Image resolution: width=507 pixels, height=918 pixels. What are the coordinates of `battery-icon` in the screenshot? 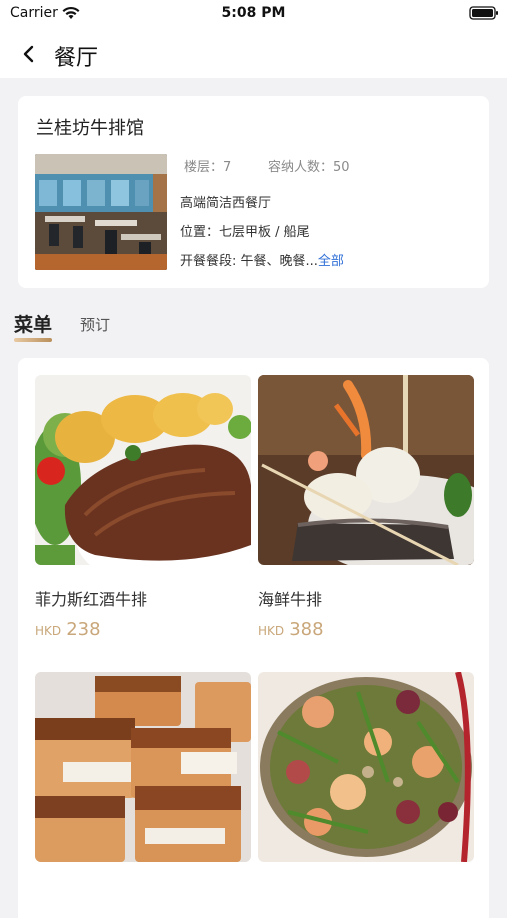 It's located at (483, 13).